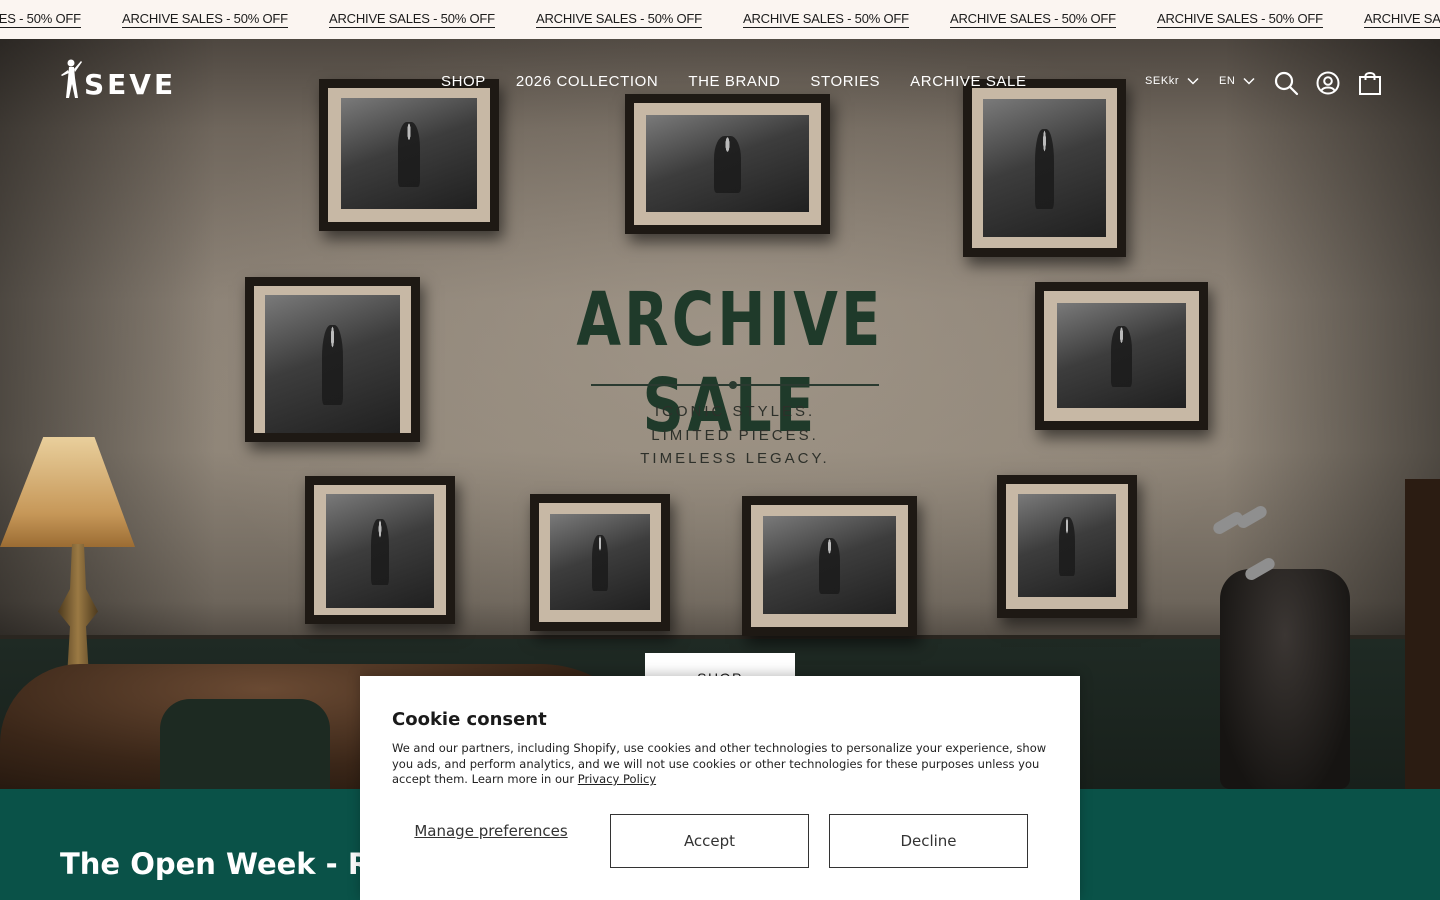 The width and height of the screenshot is (1440, 900). Describe the element at coordinates (1237, 81) in the screenshot. I see `language-selector: EN` at that location.